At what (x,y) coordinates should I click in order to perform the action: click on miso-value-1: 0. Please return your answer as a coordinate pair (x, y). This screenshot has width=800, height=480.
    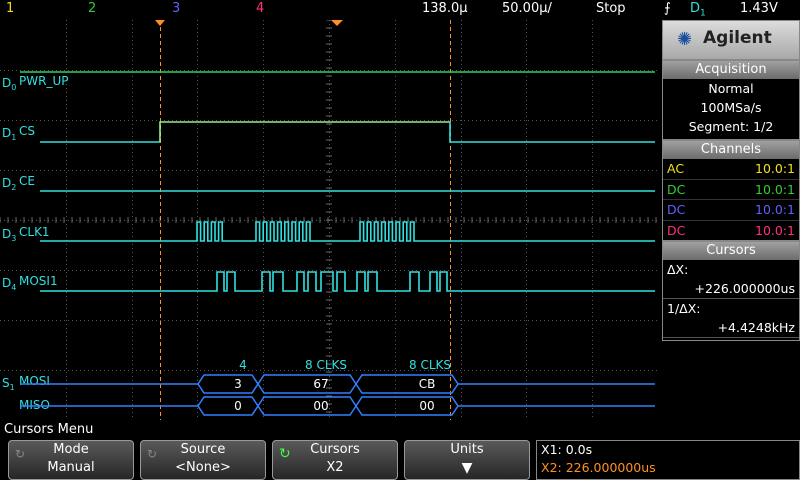
    Looking at the image, I should click on (238, 406).